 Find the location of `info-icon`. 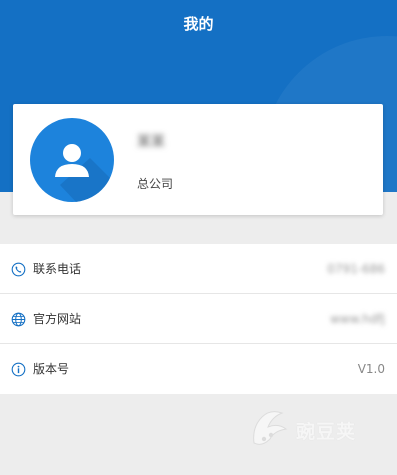

info-icon is located at coordinates (18, 369).